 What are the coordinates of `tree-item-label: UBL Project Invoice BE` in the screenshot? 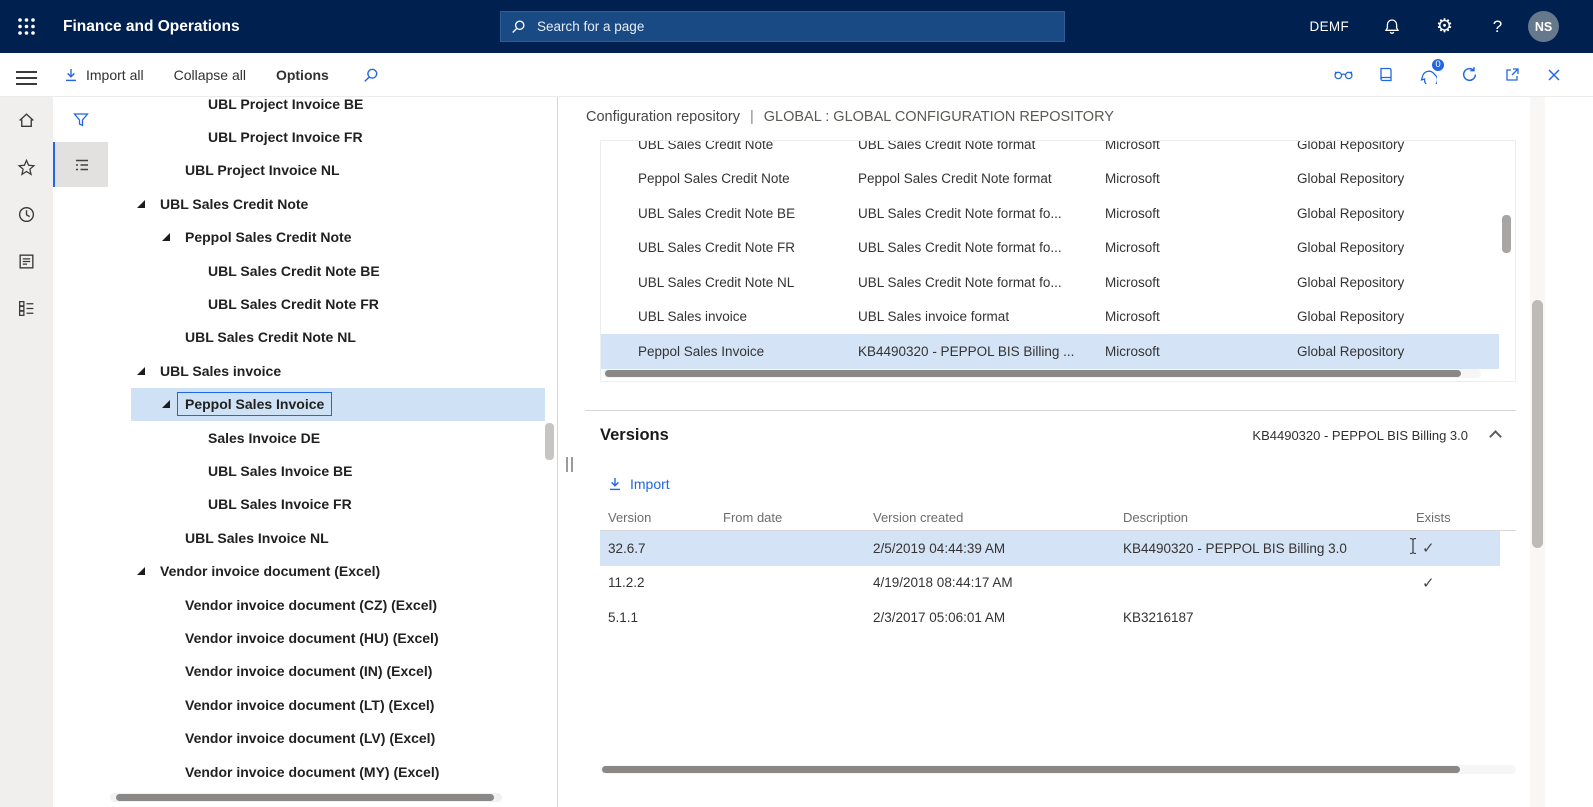 It's located at (286, 104).